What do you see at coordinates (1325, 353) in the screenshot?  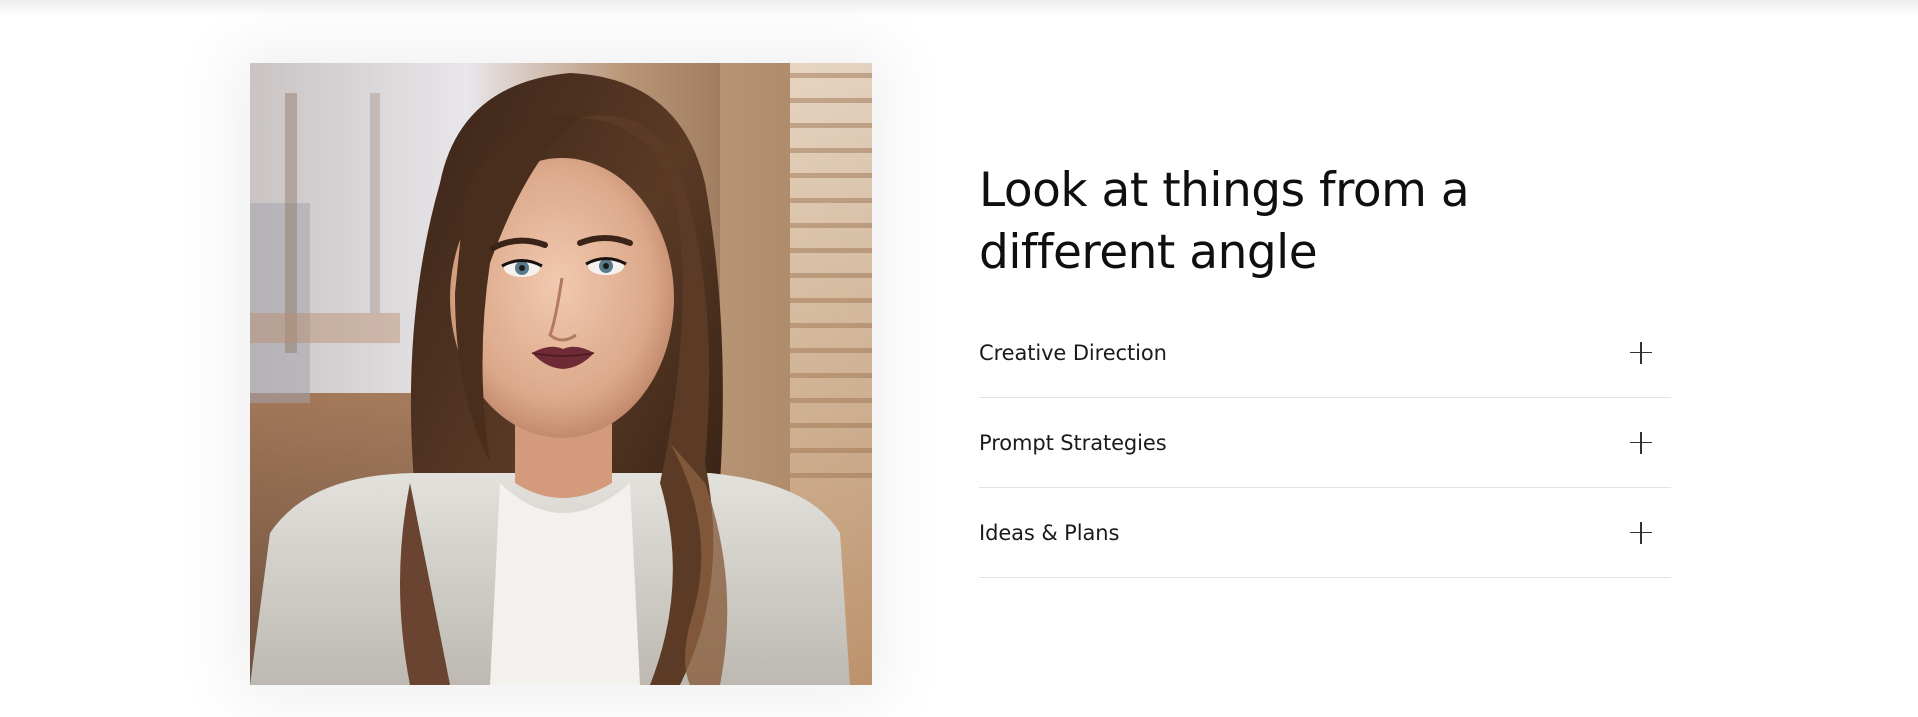 I see `accordion-item-creative-direction: Creative Direction` at bounding box center [1325, 353].